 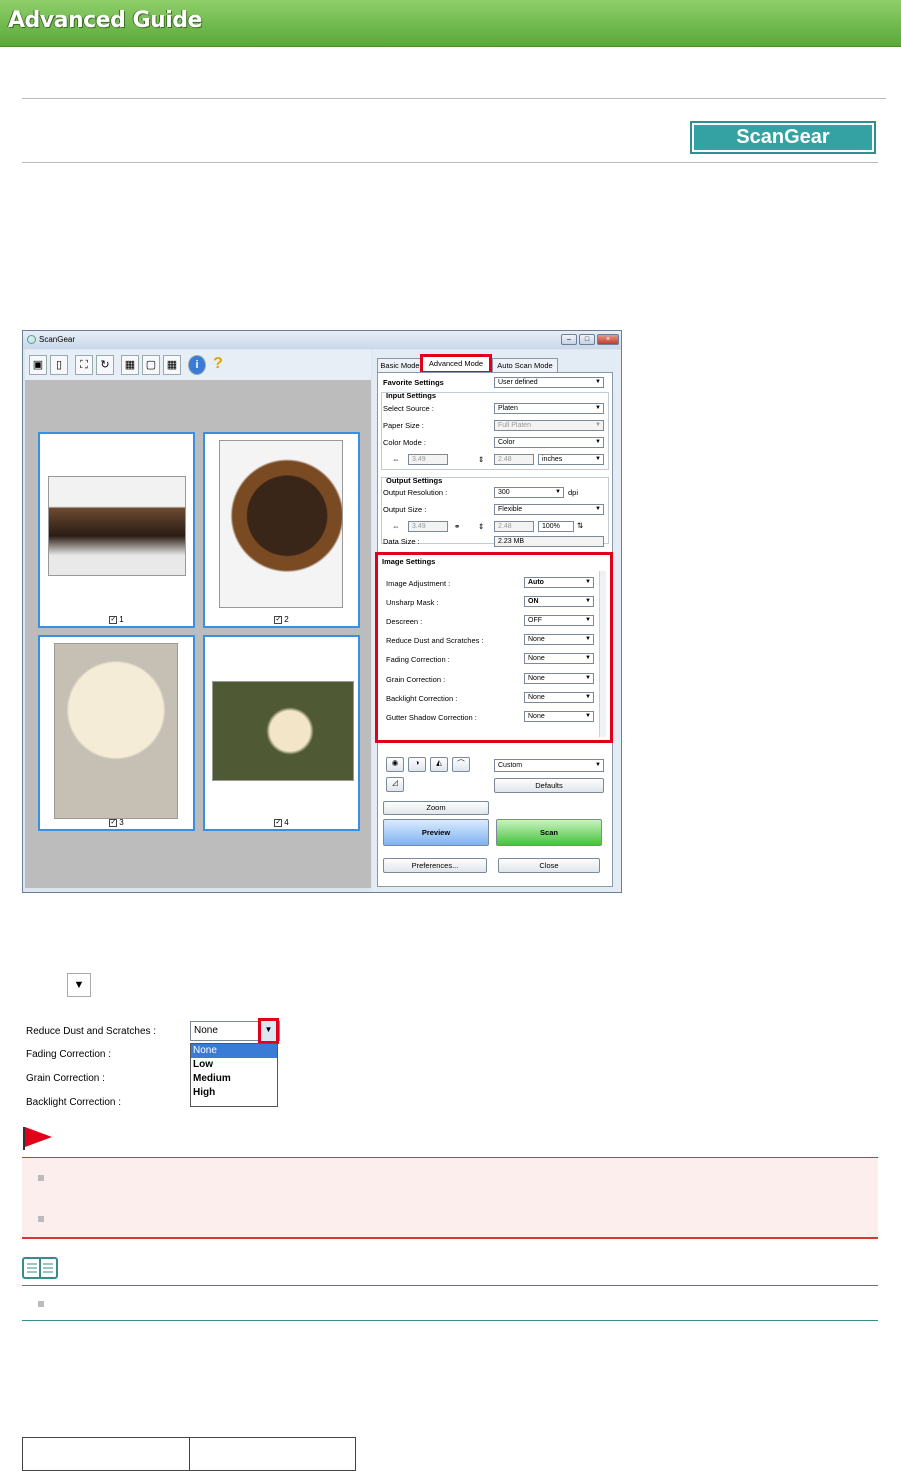 I want to click on input-width-field: 3.49, so click(x=428, y=459).